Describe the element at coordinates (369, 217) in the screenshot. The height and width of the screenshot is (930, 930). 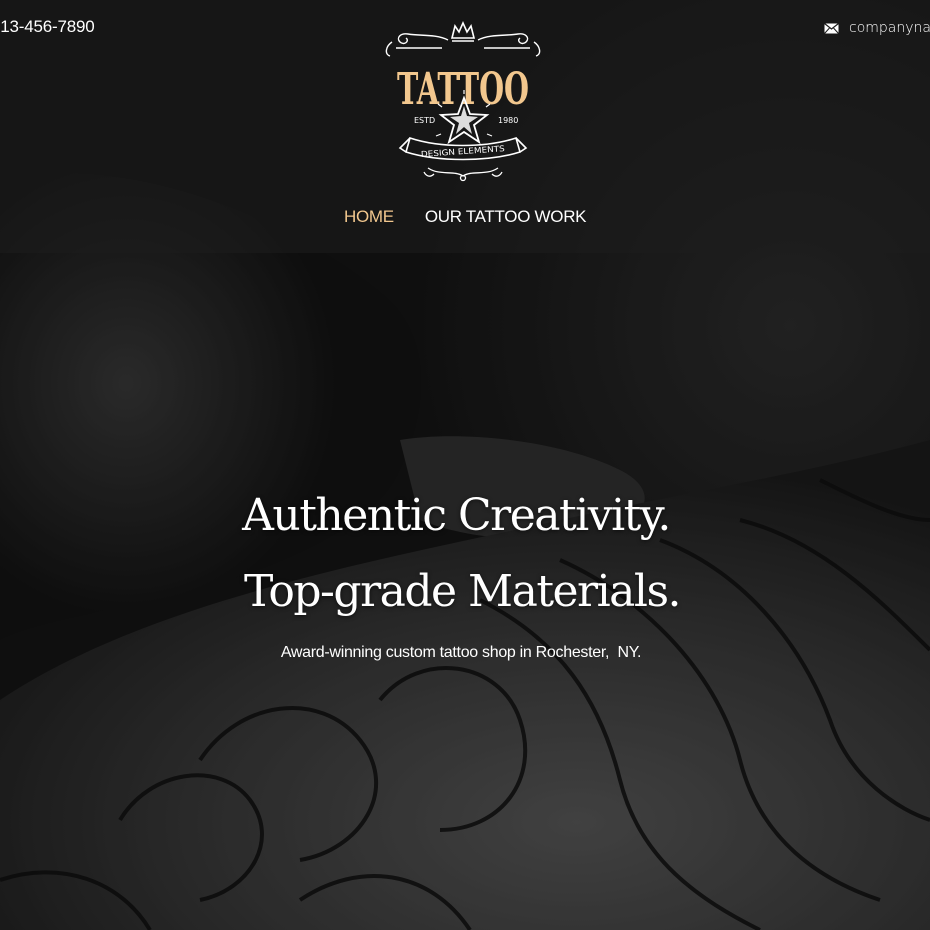
I see `nav-item-home: HOME` at that location.